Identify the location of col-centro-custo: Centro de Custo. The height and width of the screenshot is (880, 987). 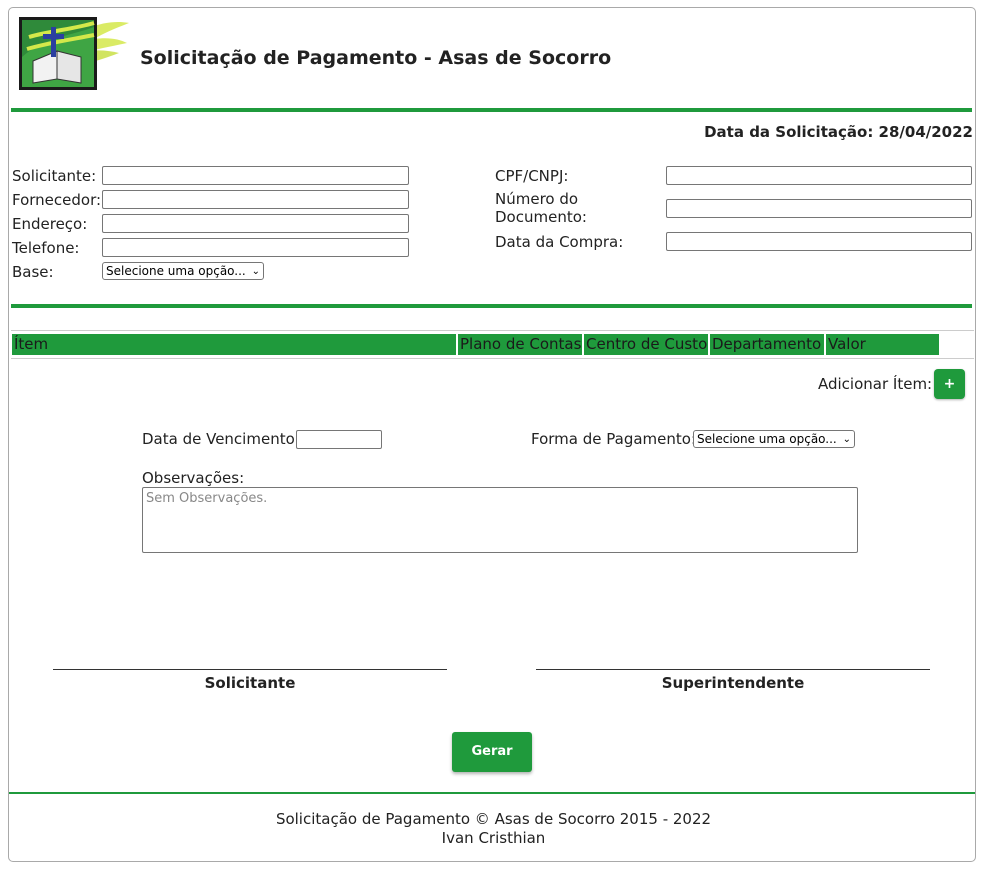
(646, 344).